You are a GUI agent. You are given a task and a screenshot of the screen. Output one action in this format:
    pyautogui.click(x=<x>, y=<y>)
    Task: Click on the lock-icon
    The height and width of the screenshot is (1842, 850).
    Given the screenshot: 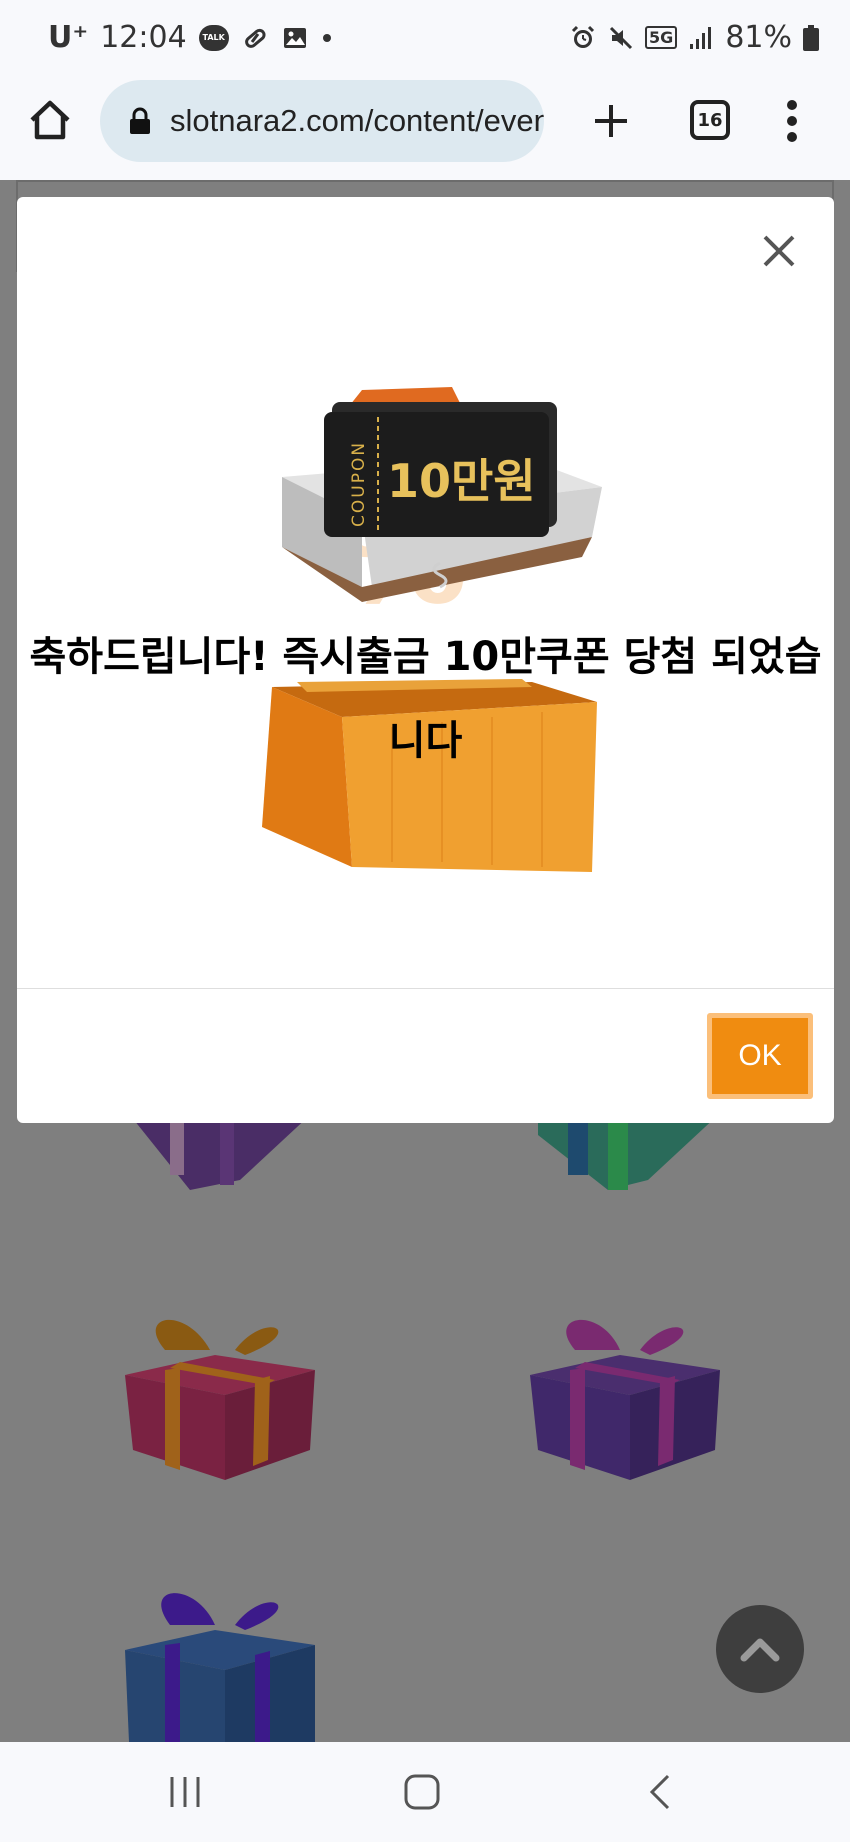 What is the action you would take?
    pyautogui.click(x=140, y=120)
    